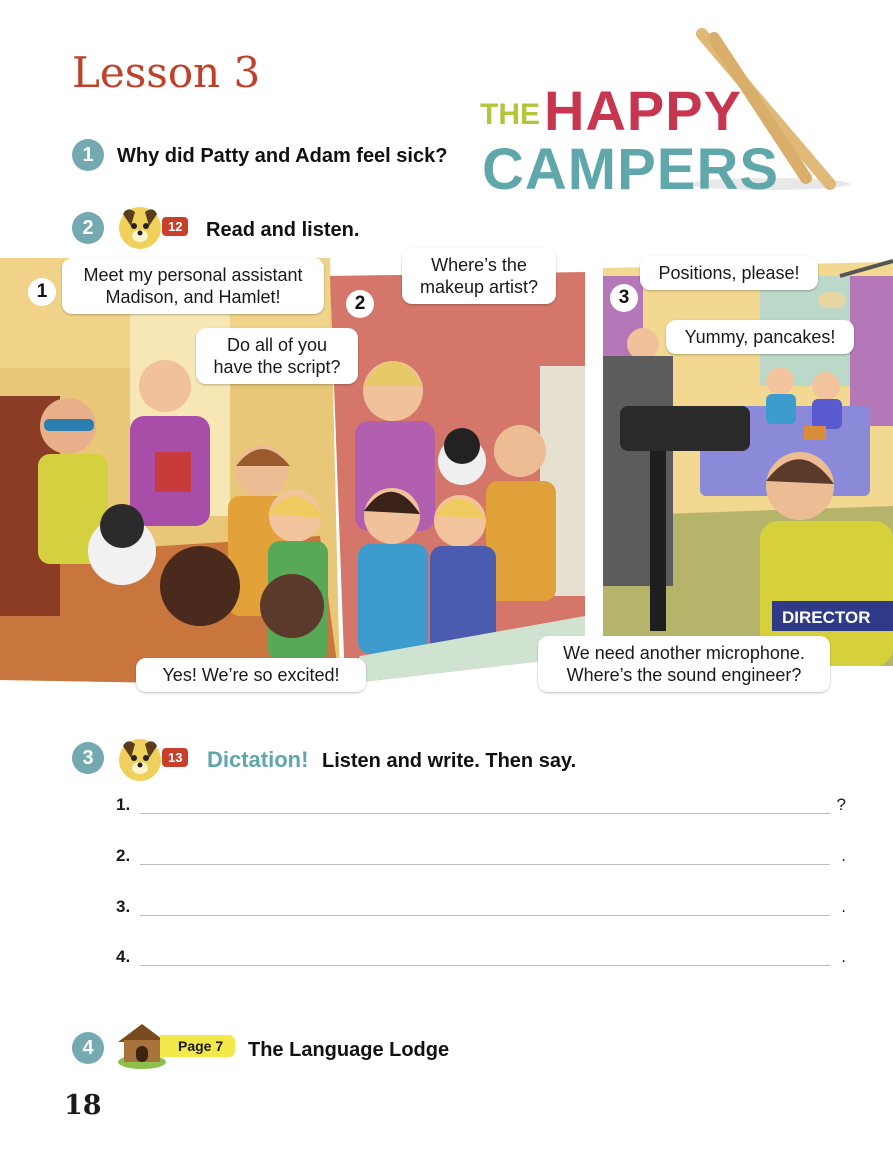 This screenshot has width=893, height=1149. Describe the element at coordinates (88, 228) in the screenshot. I see `activity-2-number: 2` at that location.